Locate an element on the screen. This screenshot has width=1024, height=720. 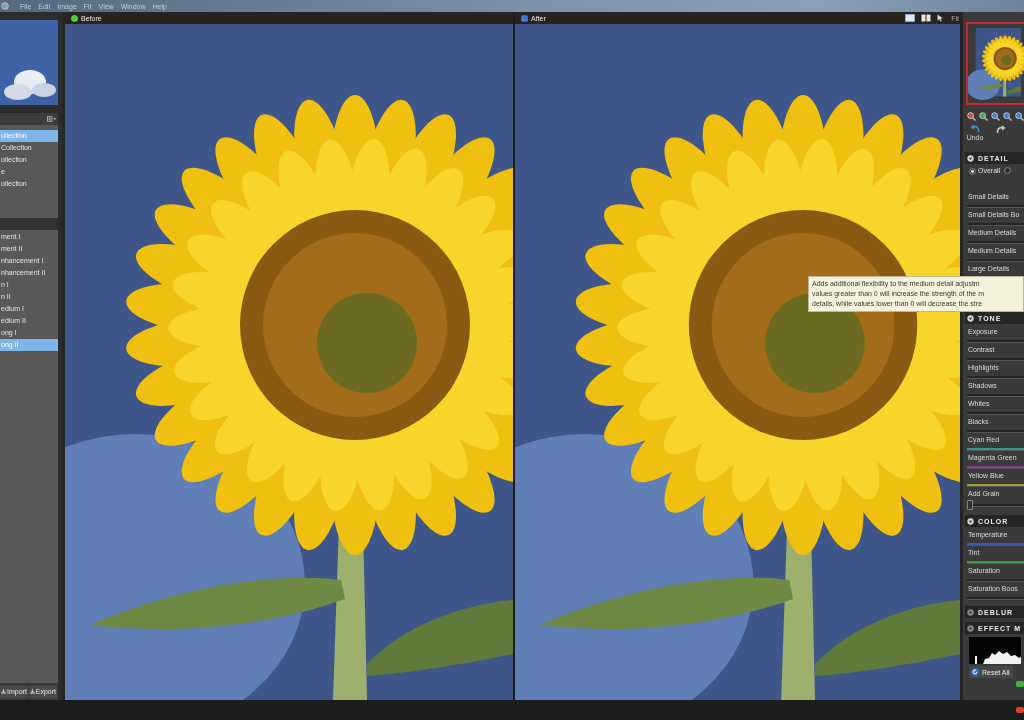
circular-arrow-icon is located at coordinates (975, 672).